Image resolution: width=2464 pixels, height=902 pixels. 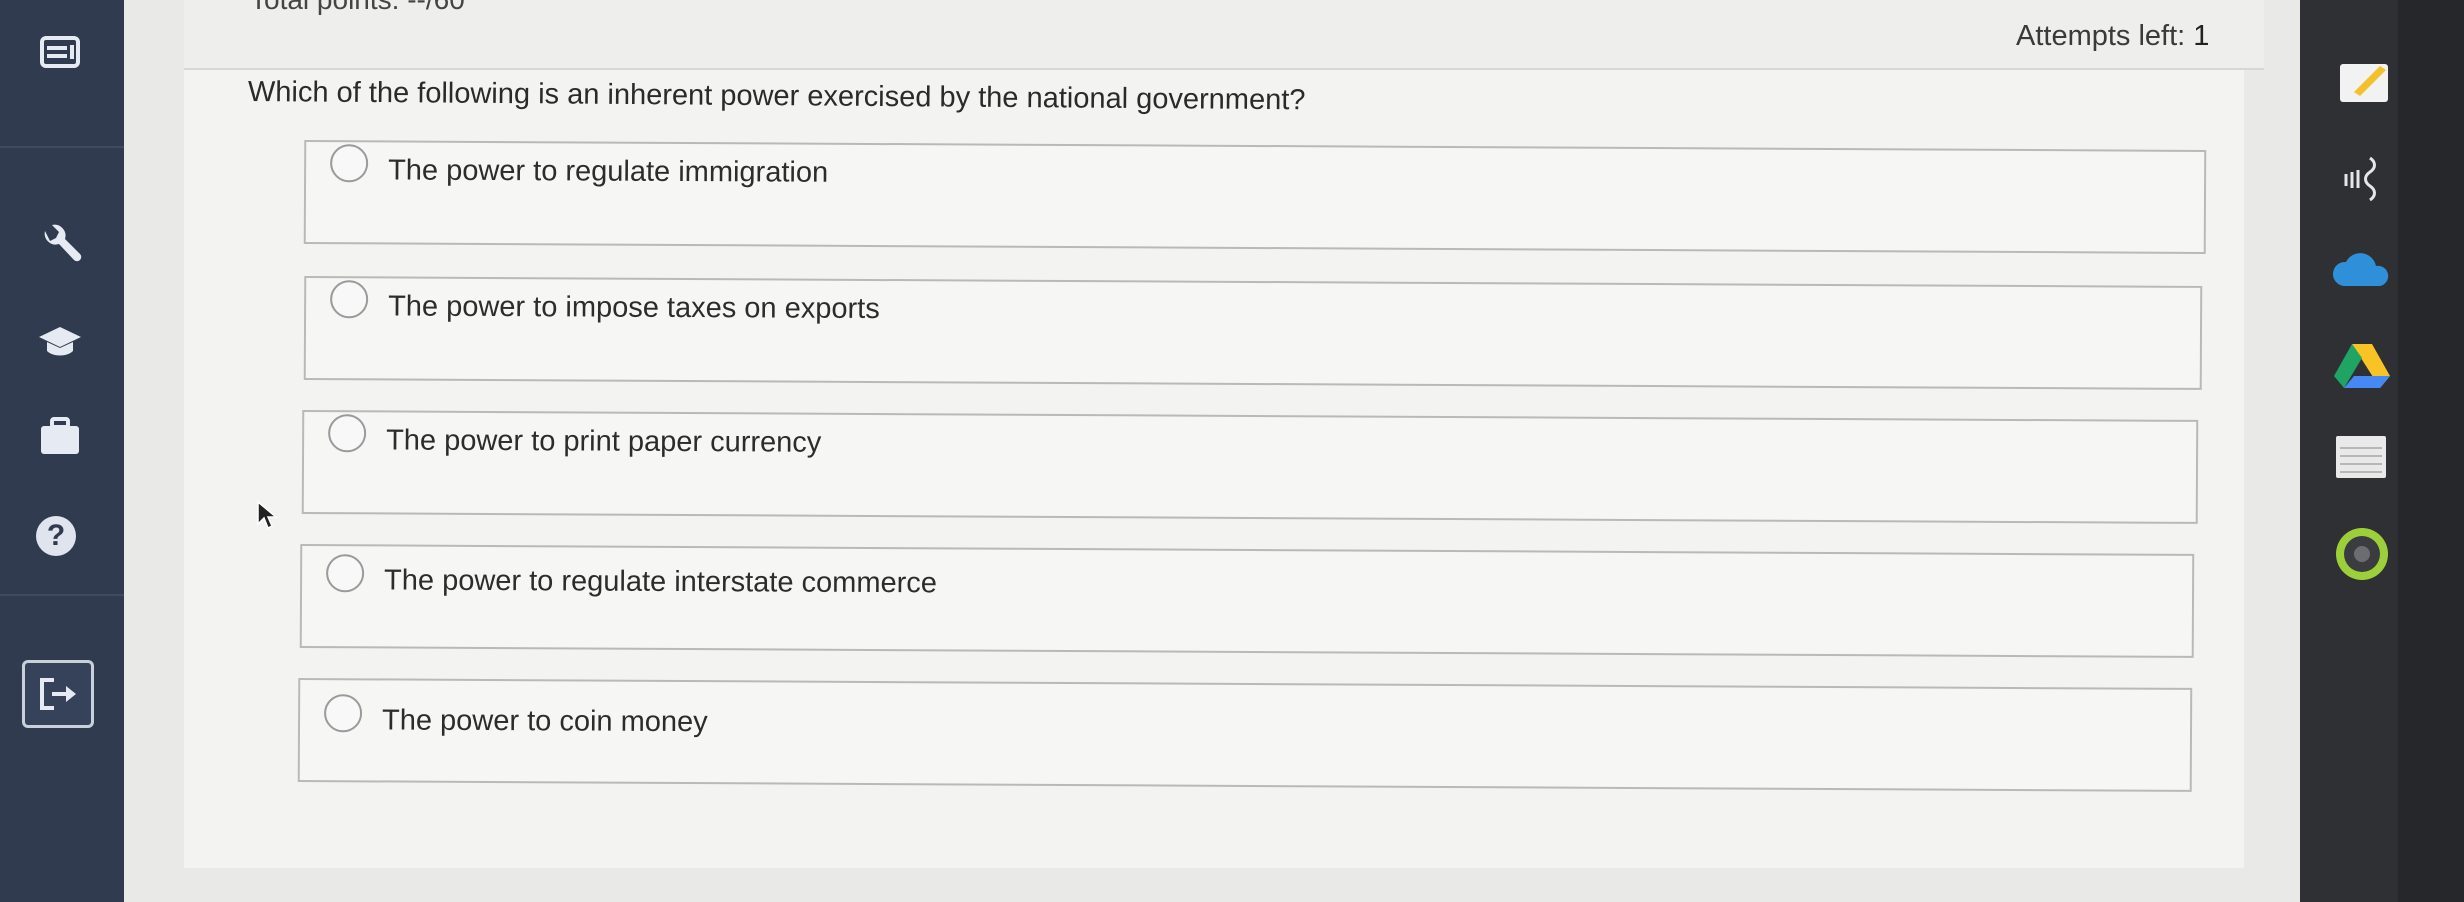 What do you see at coordinates (56, 536) in the screenshot?
I see `help-icon: ?` at bounding box center [56, 536].